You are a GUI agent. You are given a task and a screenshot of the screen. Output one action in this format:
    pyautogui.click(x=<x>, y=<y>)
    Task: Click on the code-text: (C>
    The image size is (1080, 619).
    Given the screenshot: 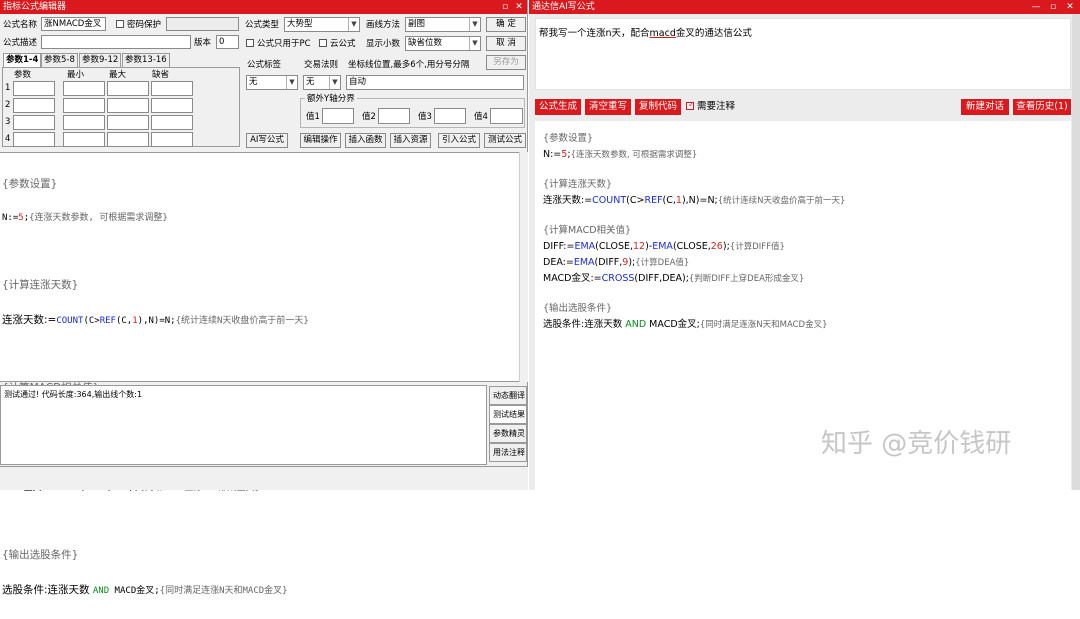 What is the action you would take?
    pyautogui.click(x=91, y=321)
    